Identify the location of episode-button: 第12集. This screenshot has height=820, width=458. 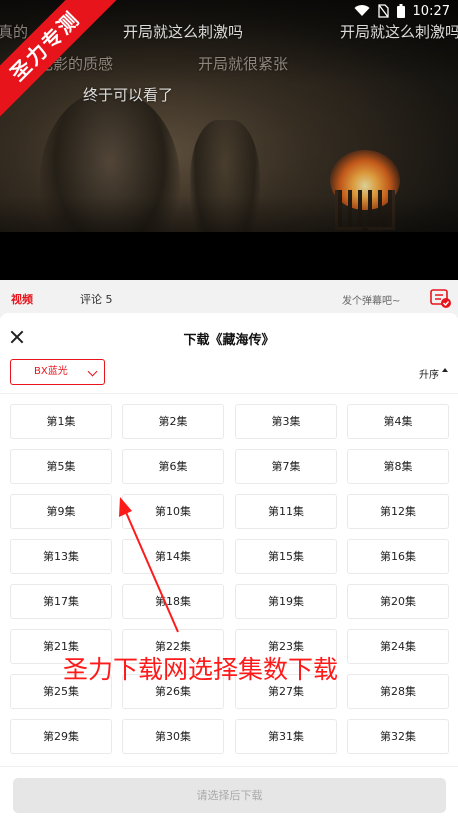
(398, 511).